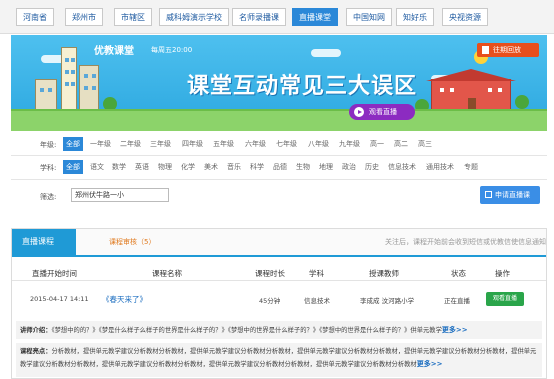 The height and width of the screenshot is (379, 554). I want to click on edit-icon, so click(488, 194).